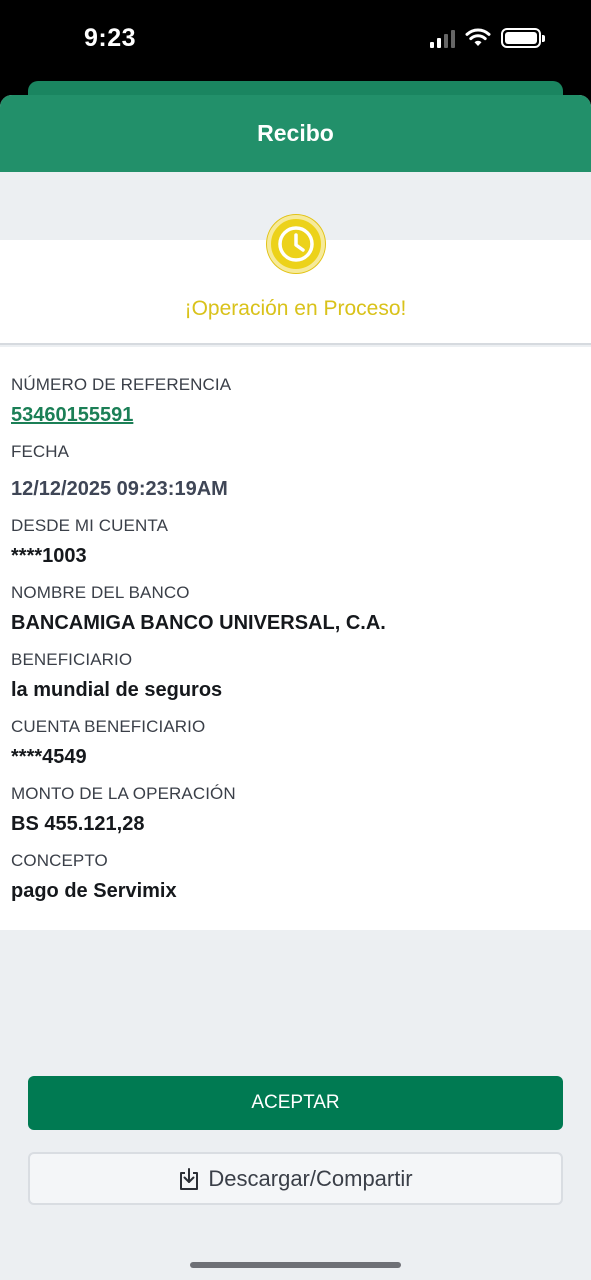  I want to click on date-label: FECHA, so click(40, 451).